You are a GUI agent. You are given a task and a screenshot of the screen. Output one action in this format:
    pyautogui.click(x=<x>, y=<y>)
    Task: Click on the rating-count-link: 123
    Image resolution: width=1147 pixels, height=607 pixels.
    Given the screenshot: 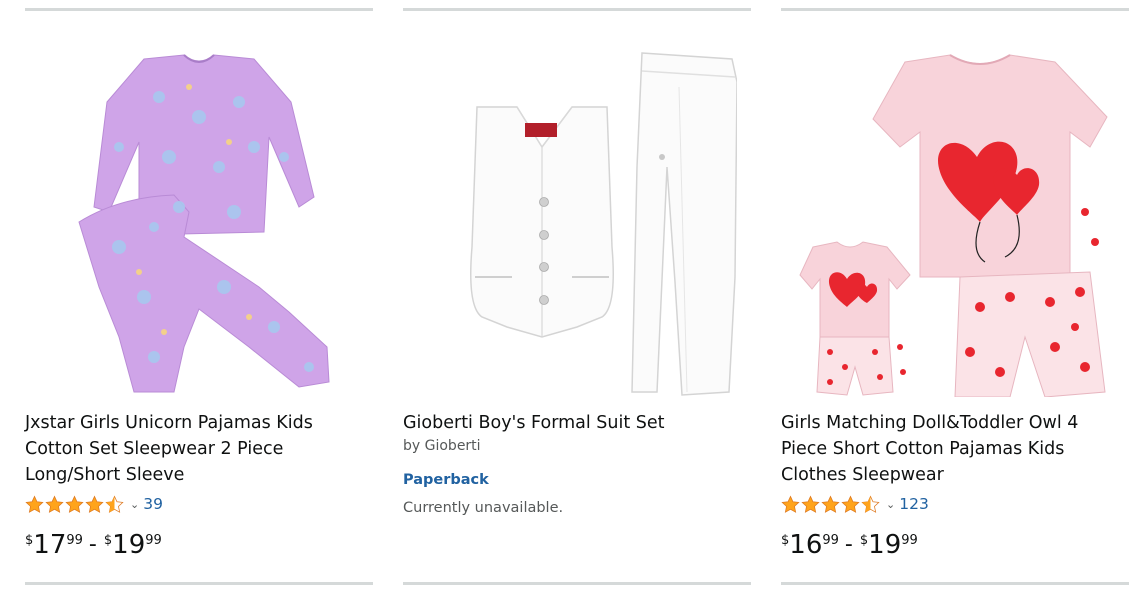 What is the action you would take?
    pyautogui.click(x=914, y=504)
    